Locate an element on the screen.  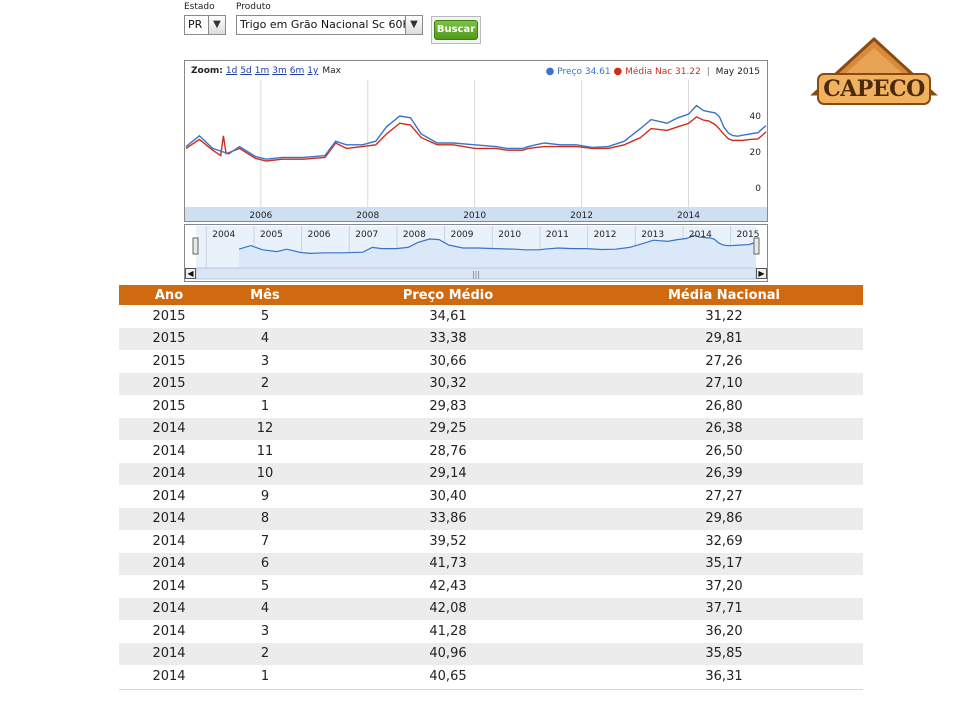
cell-mes: 6 is located at coordinates (265, 563).